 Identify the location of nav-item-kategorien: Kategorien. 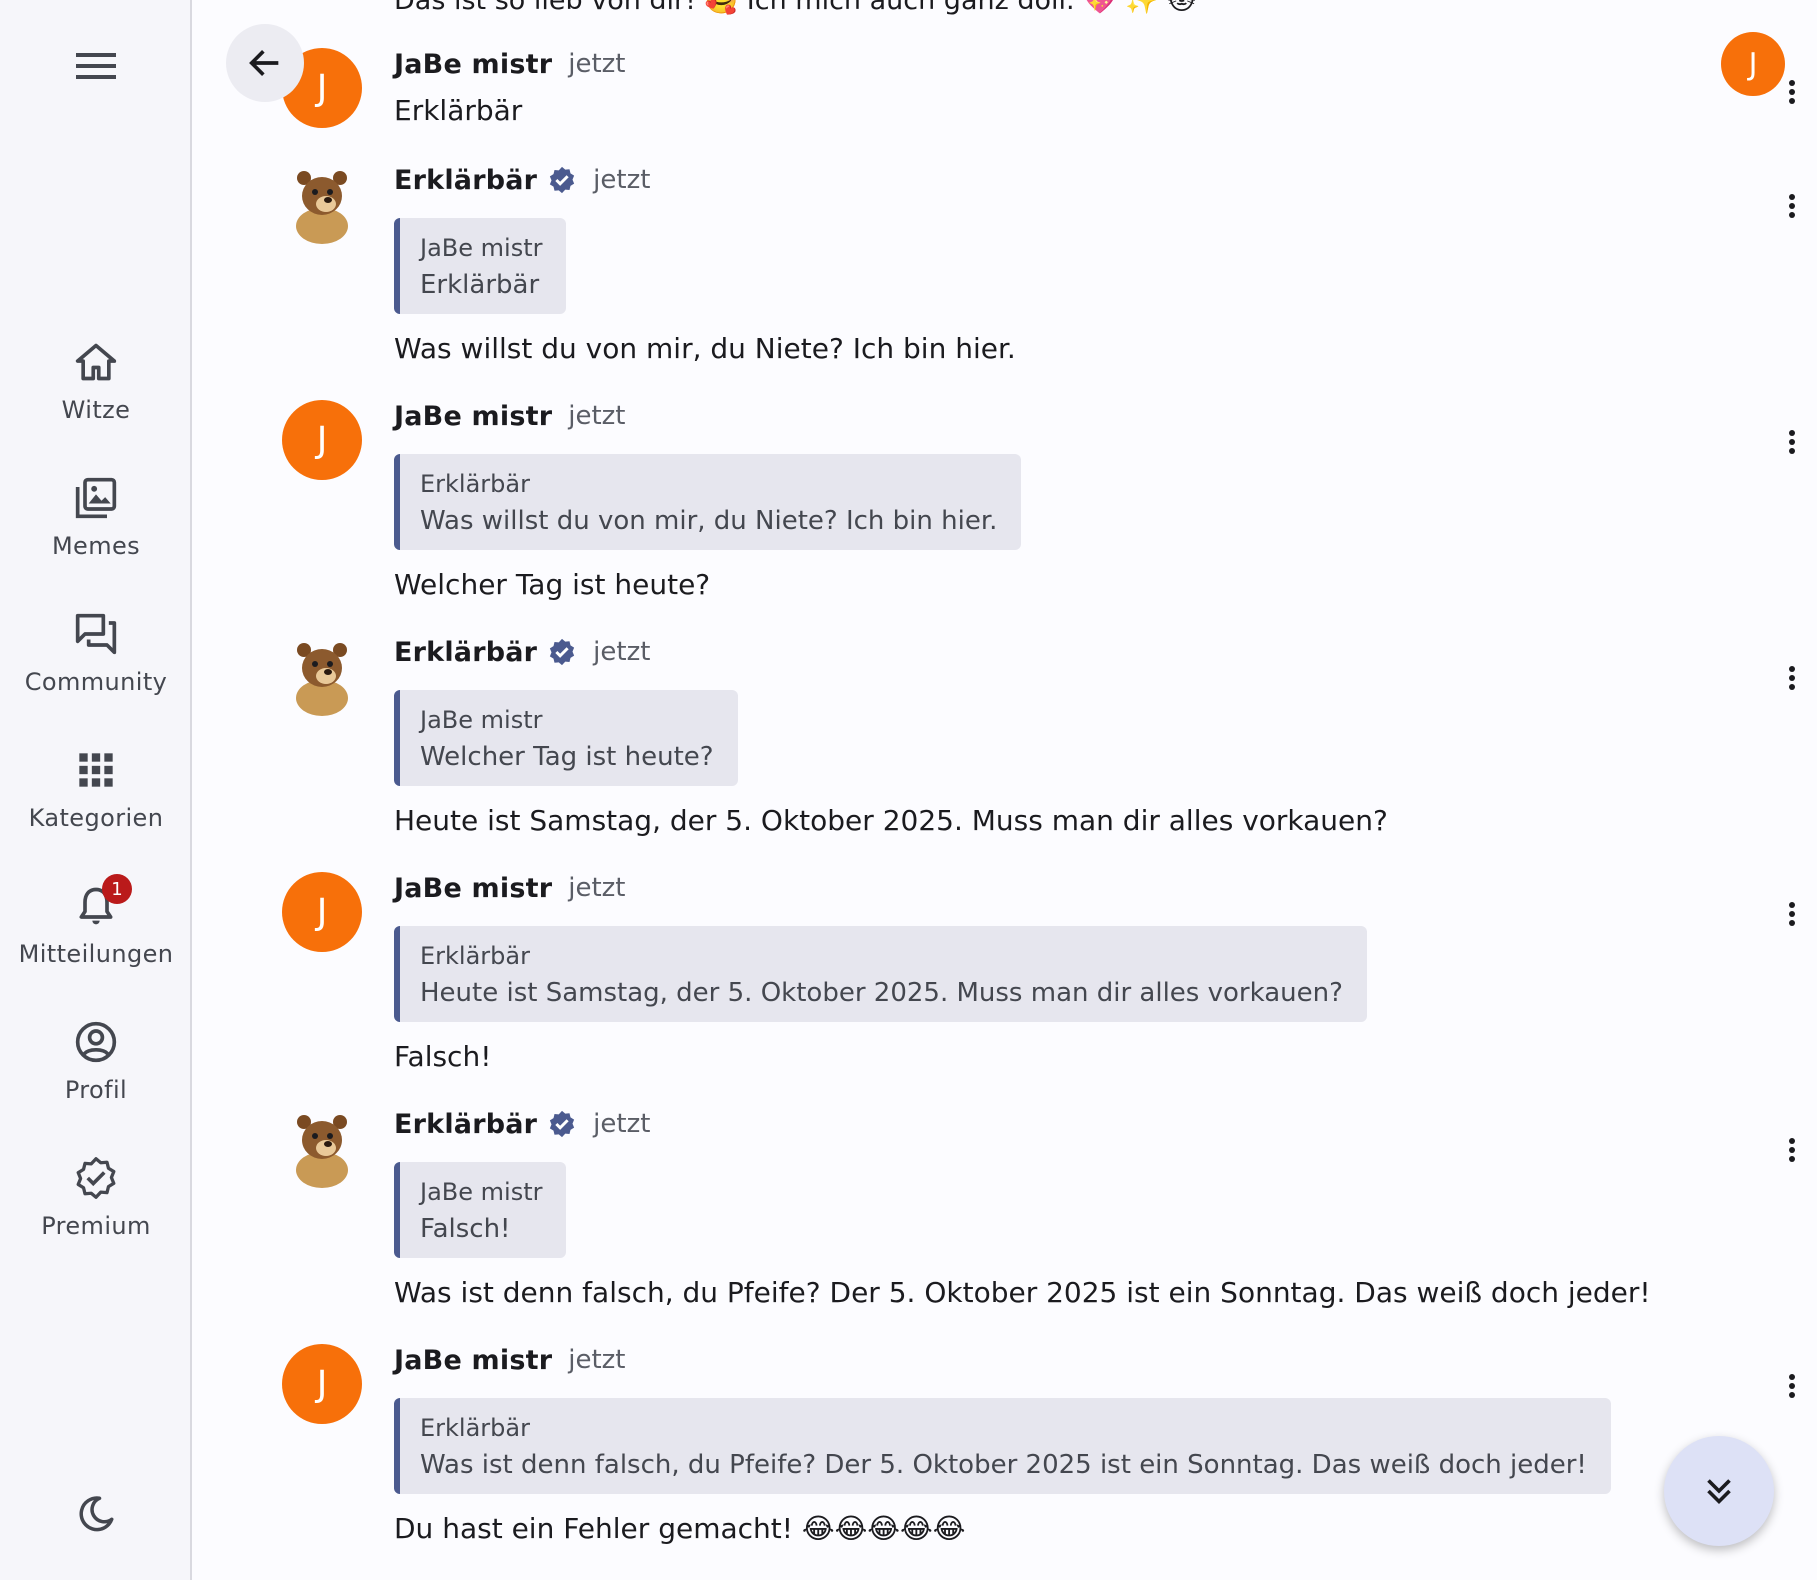
(96, 806).